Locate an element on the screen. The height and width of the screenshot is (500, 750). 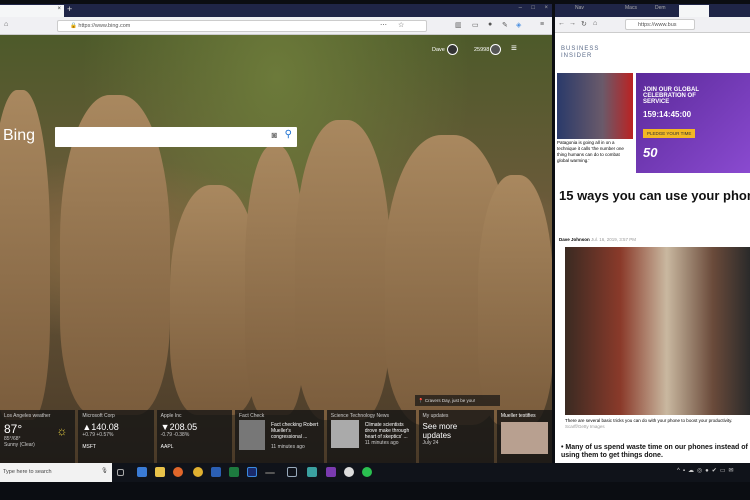
ad-pledge-button: PLEDGE YOUR TIME is located at coordinates (669, 133).